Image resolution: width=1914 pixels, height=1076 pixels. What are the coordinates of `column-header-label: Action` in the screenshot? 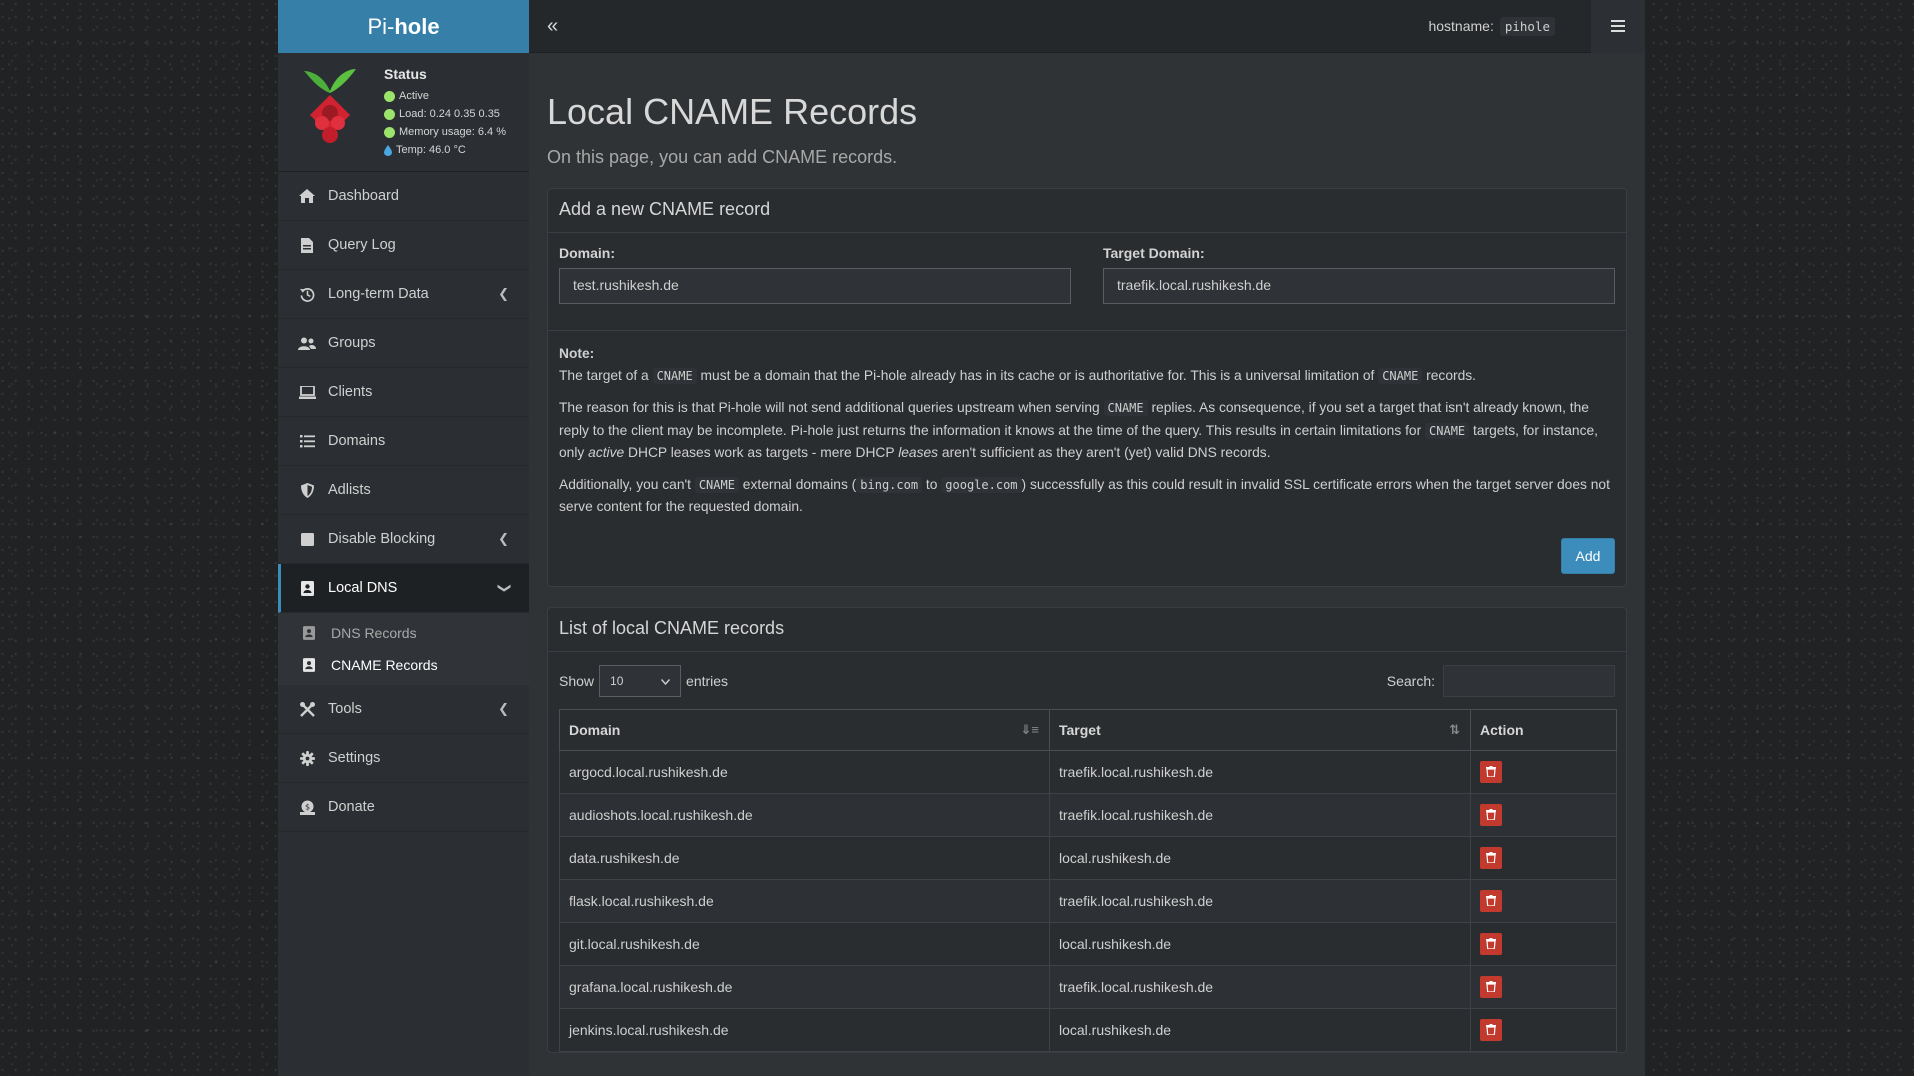 It's located at (1502, 729).